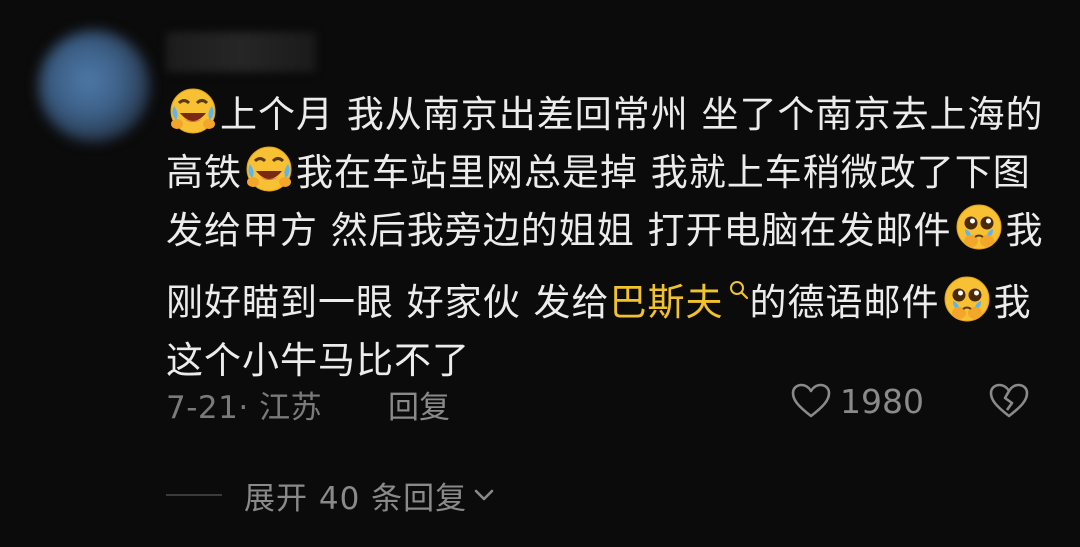  I want to click on like-button: 1980, so click(857, 401).